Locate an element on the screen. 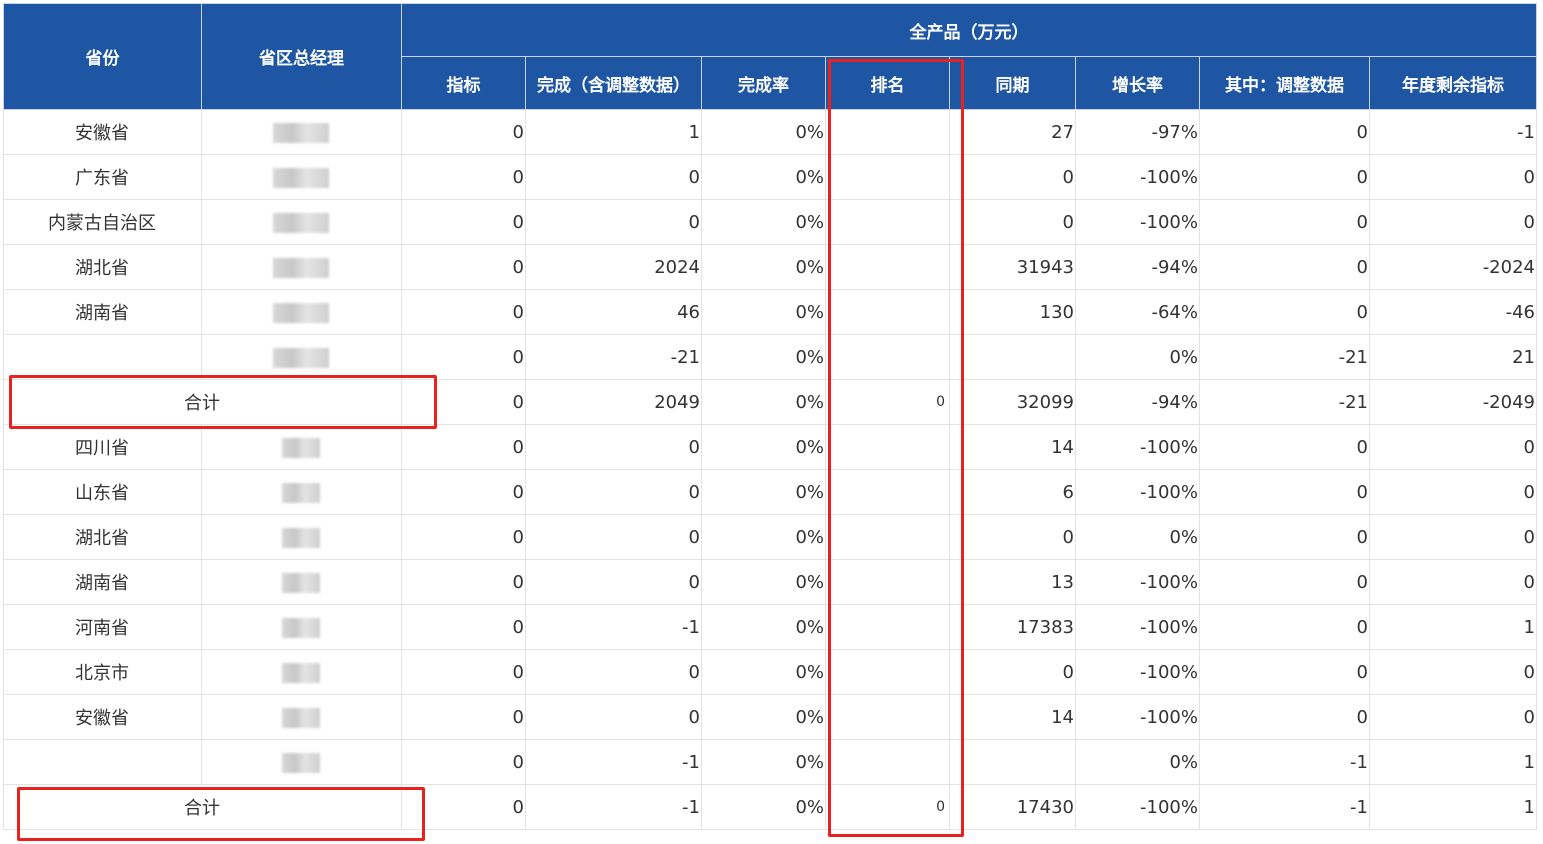 The image size is (1543, 844). table-row: 河南省 0 -1 0% 17383 -100% 0 1 is located at coordinates (770, 627).